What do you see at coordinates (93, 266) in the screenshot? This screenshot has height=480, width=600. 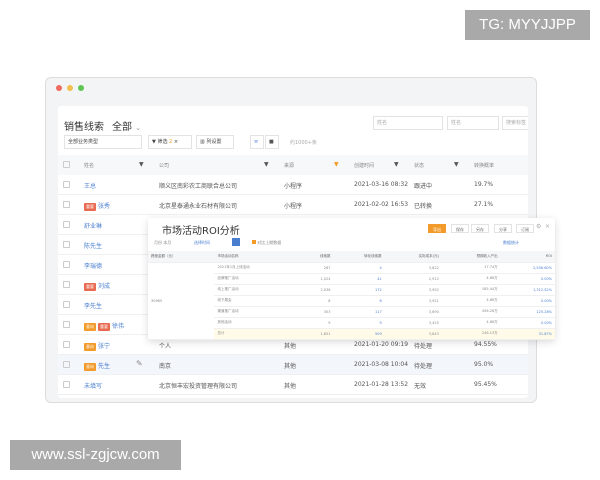 I see `lead-name: 李瑞德` at bounding box center [93, 266].